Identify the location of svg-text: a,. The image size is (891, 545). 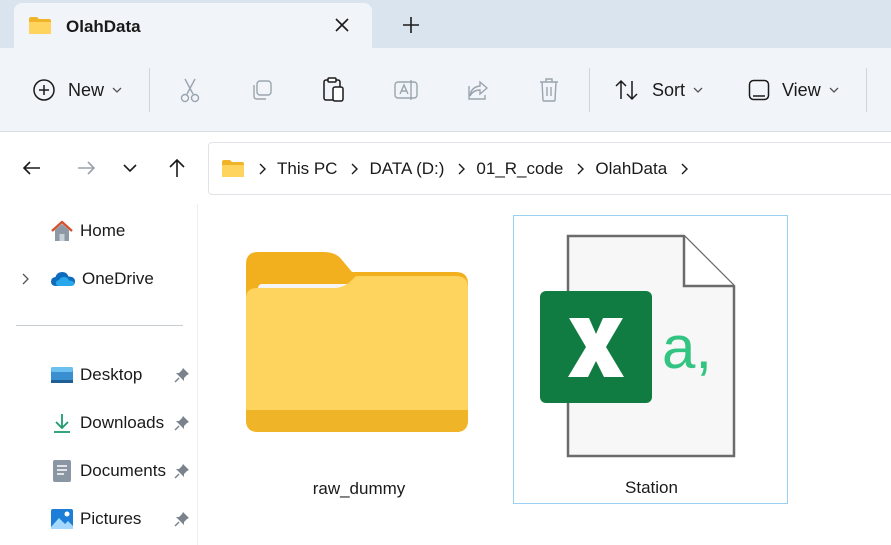
(687, 347).